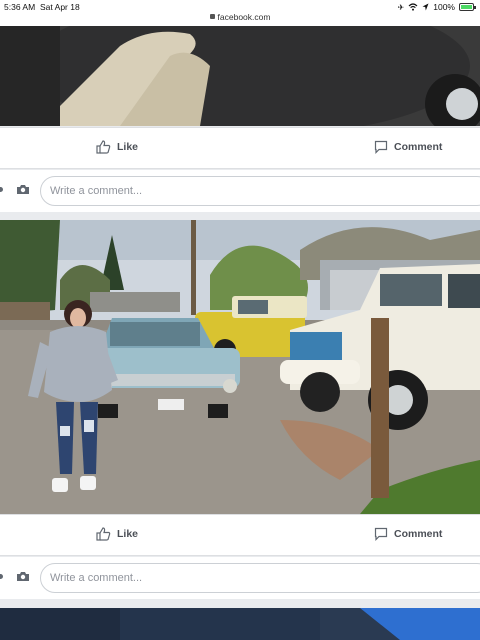 Image resolution: width=480 pixels, height=640 pixels. I want to click on status-date: Sat Apr 18, so click(60, 7).